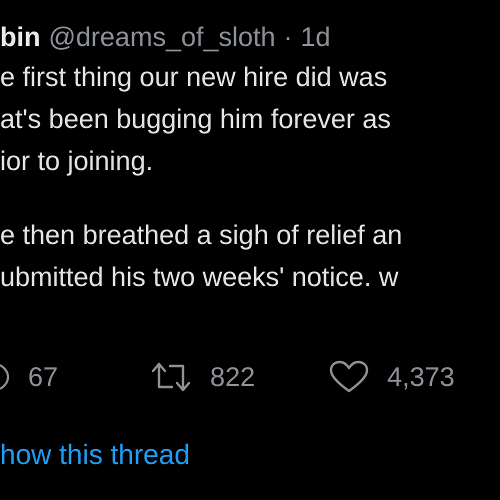 The height and width of the screenshot is (500, 500). I want to click on heart-icon, so click(349, 377).